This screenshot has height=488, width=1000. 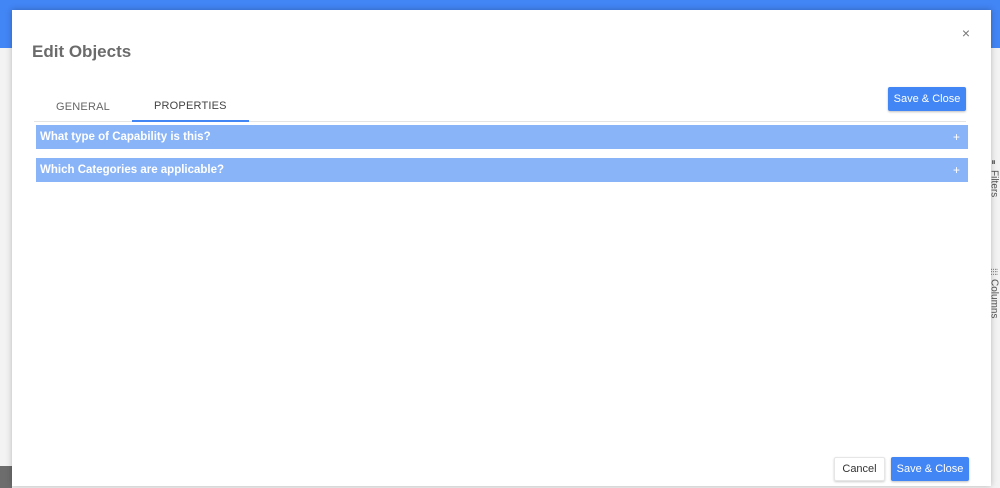 What do you see at coordinates (502, 137) in the screenshot?
I see `section-capability-type: What type of Capability is this? +` at bounding box center [502, 137].